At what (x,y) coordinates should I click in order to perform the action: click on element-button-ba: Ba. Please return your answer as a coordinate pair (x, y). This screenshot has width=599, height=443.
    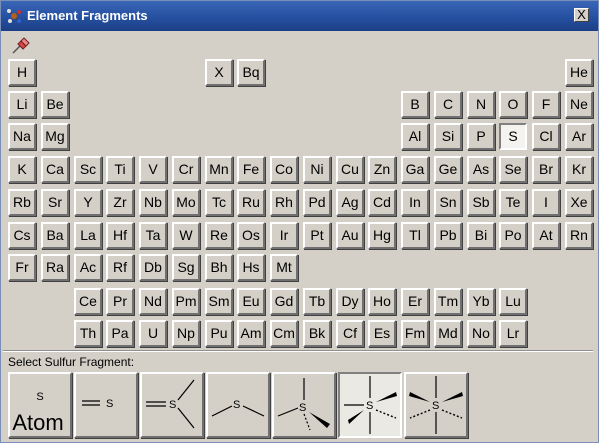
    Looking at the image, I should click on (55, 235).